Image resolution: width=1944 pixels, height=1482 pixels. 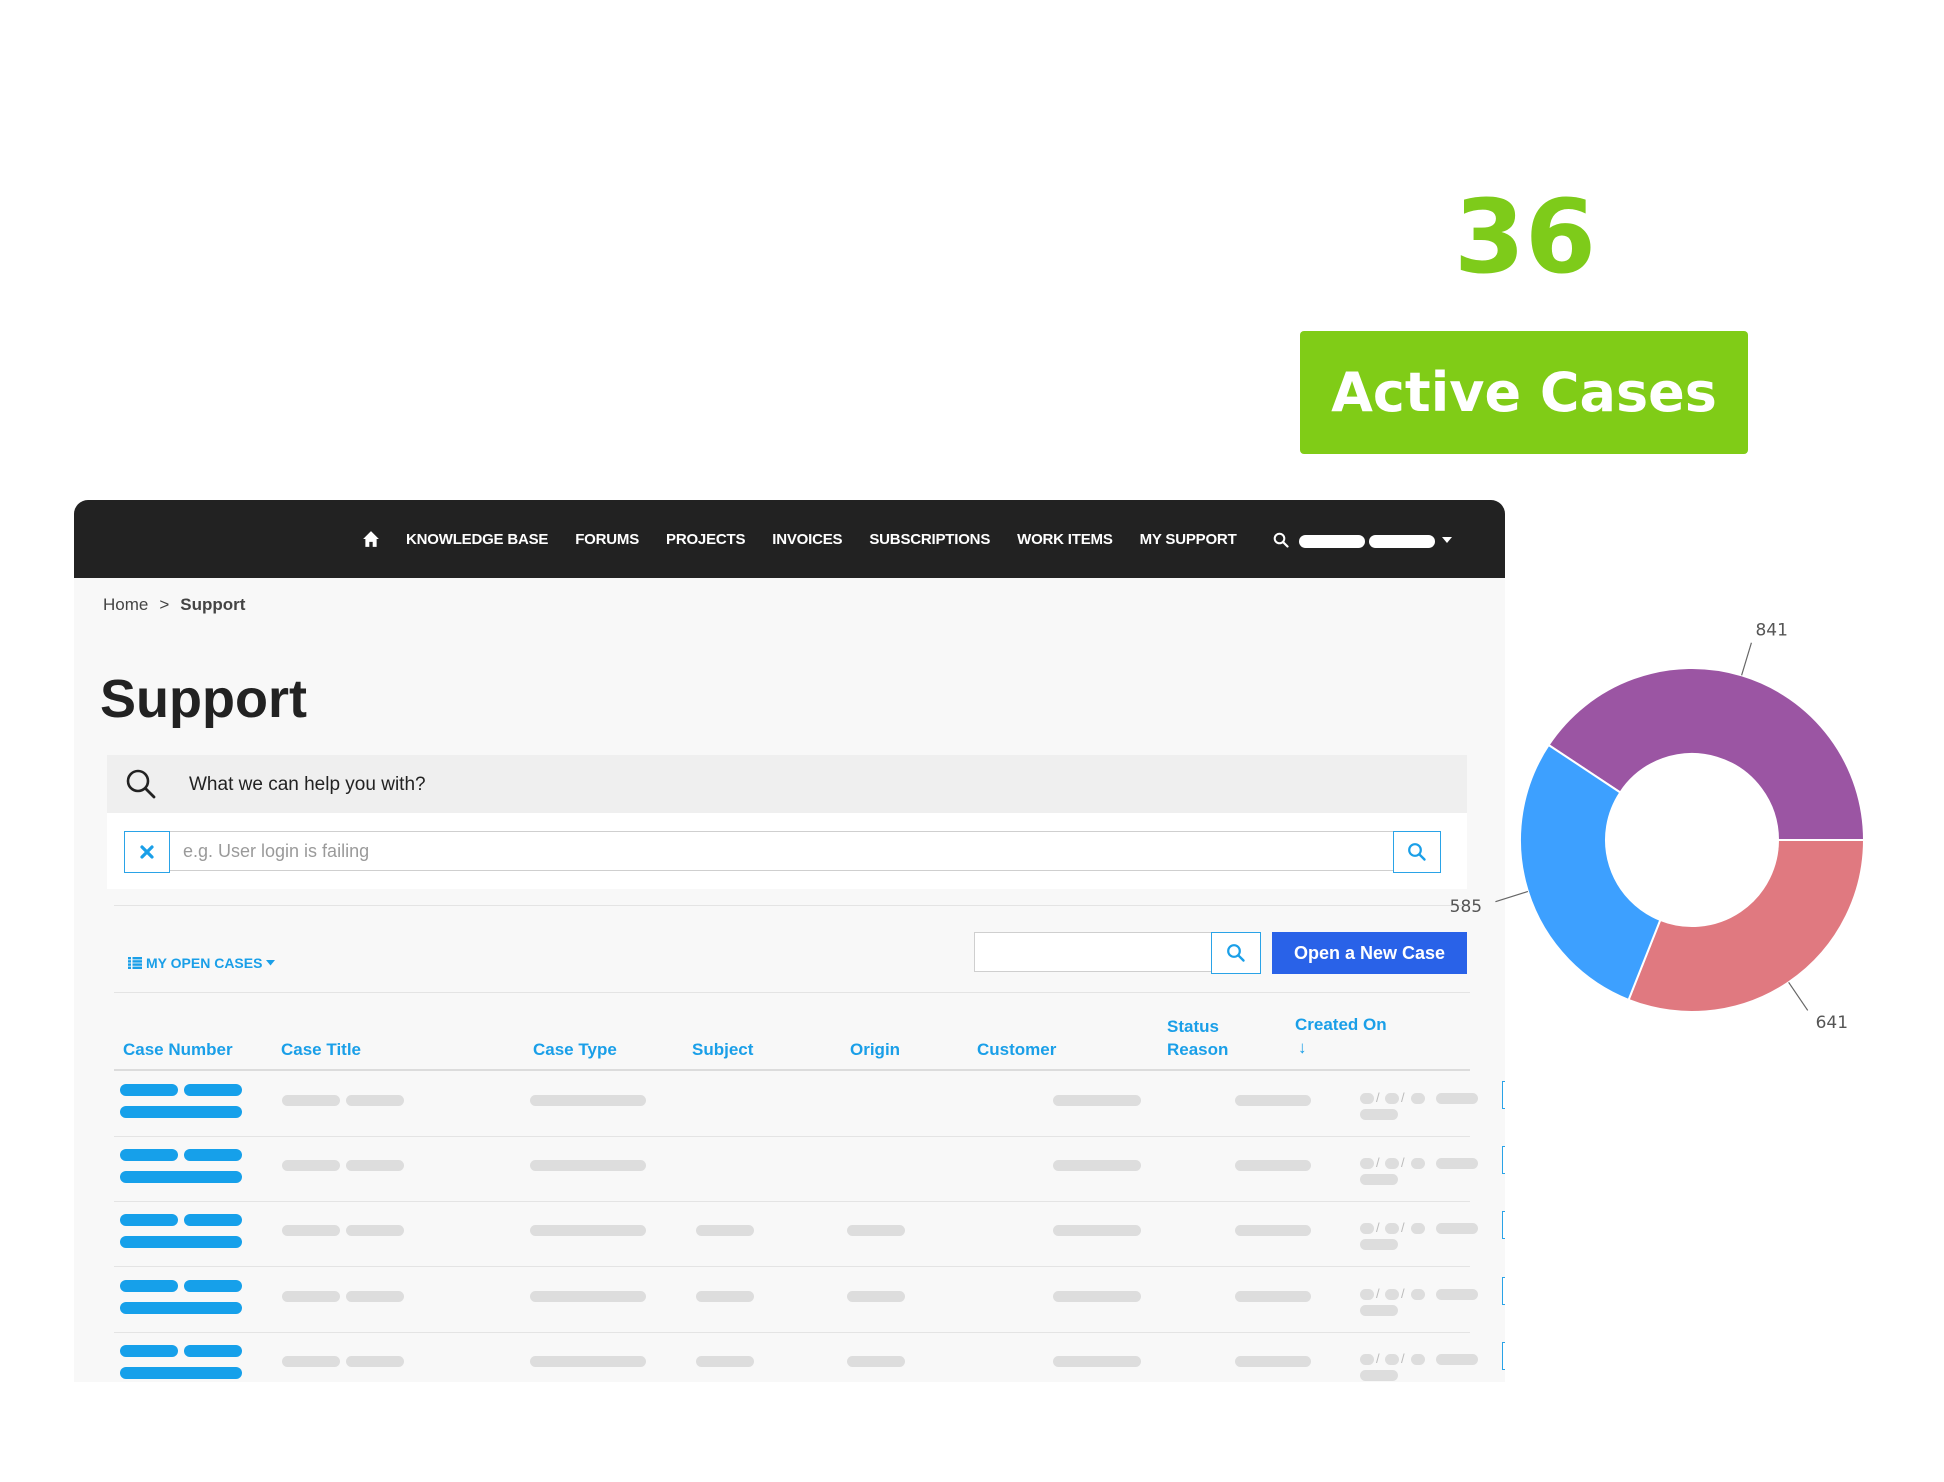 What do you see at coordinates (1065, 539) in the screenshot?
I see `nav-item-work-items: WORK ITEMS` at bounding box center [1065, 539].